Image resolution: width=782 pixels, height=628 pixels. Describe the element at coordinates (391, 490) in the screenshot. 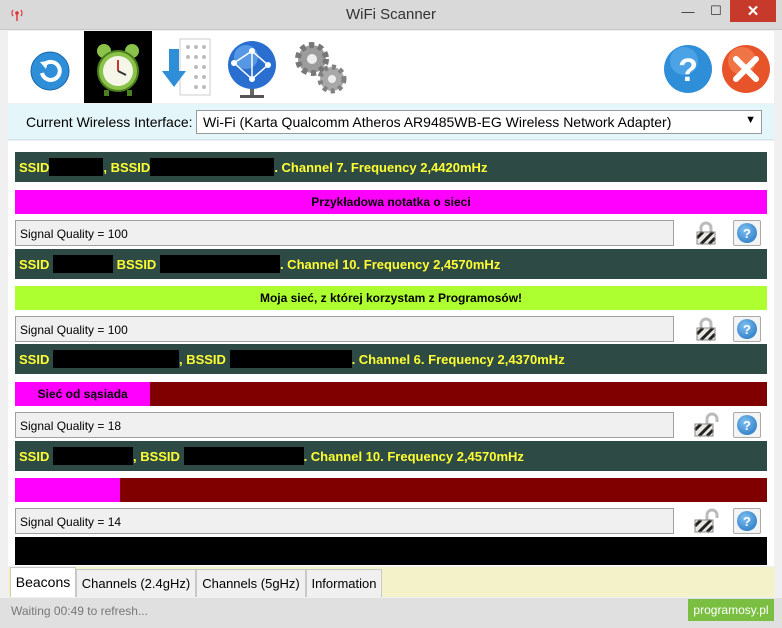

I see `network-4-note-track` at that location.